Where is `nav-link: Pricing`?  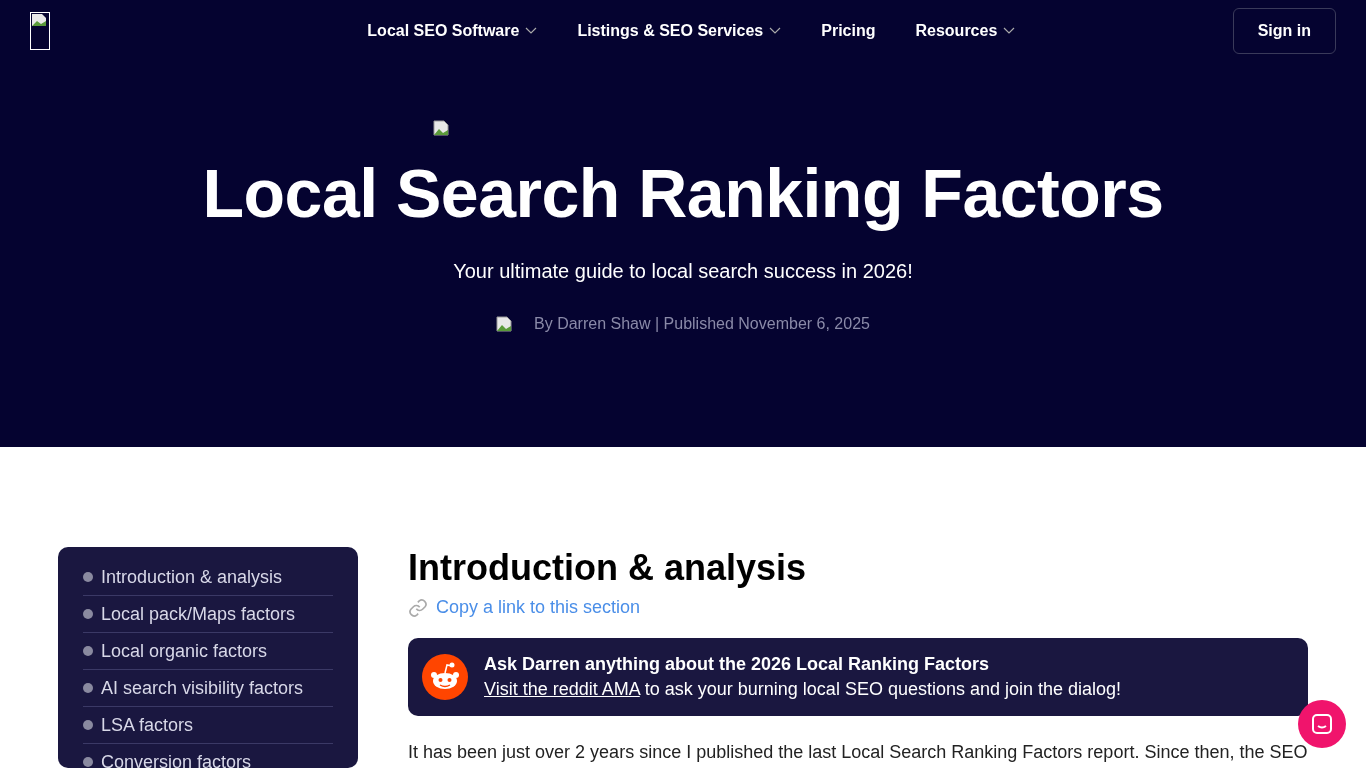 nav-link: Pricing is located at coordinates (848, 31).